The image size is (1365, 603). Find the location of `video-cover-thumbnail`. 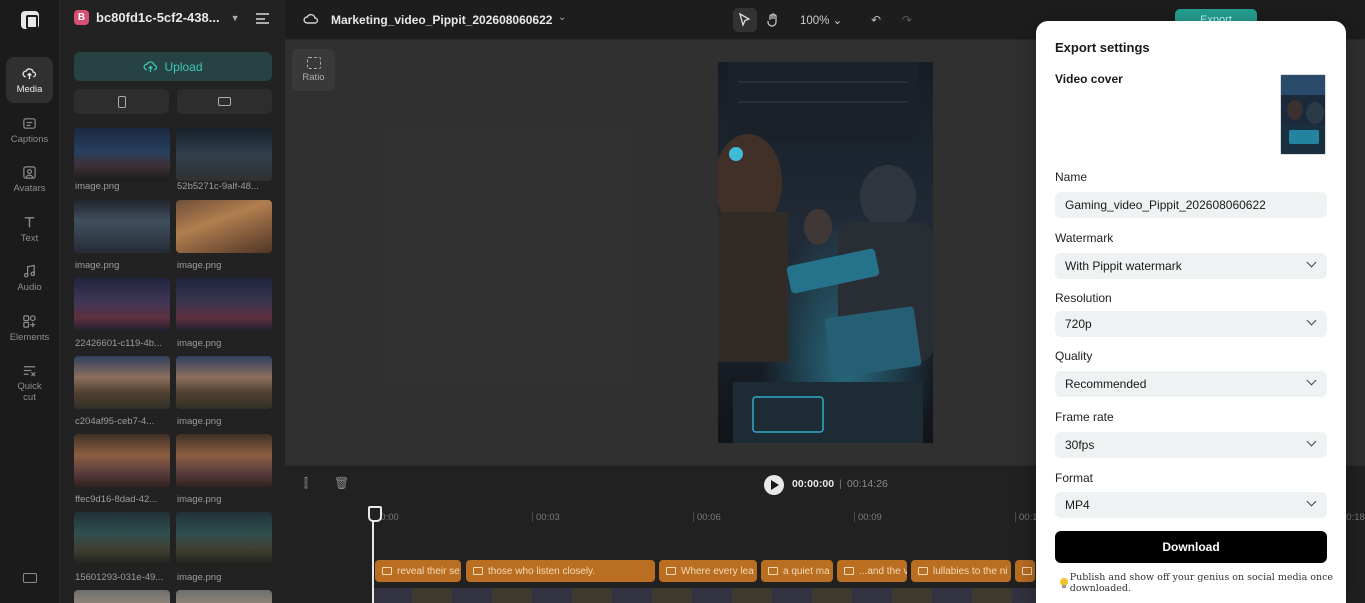

video-cover-thumbnail is located at coordinates (1303, 114).